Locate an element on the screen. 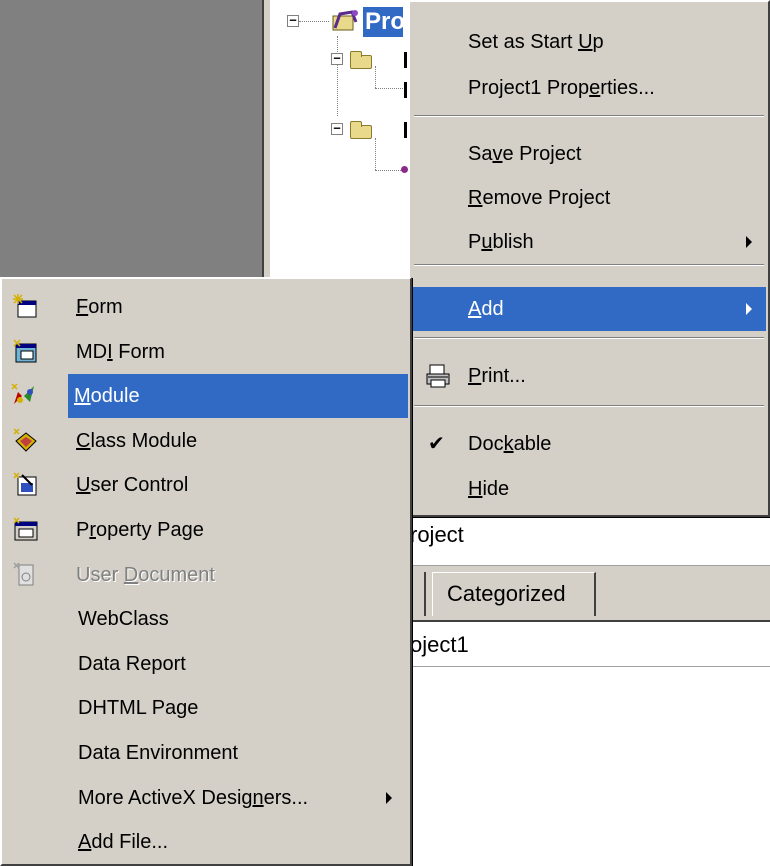  menu-item-label: Module is located at coordinates (107, 396).